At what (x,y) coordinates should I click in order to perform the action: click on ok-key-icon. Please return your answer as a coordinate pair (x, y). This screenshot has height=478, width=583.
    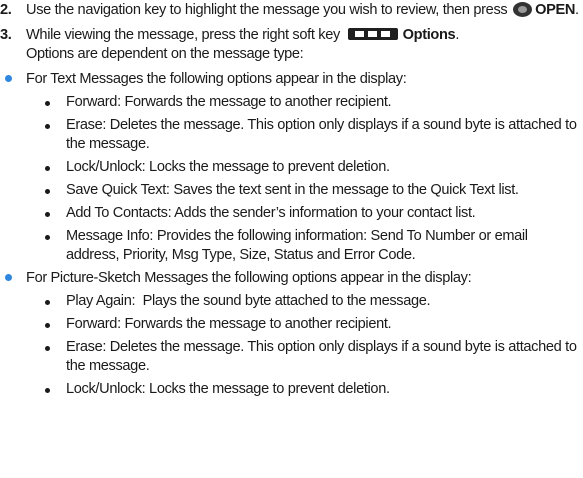
    Looking at the image, I should click on (523, 9).